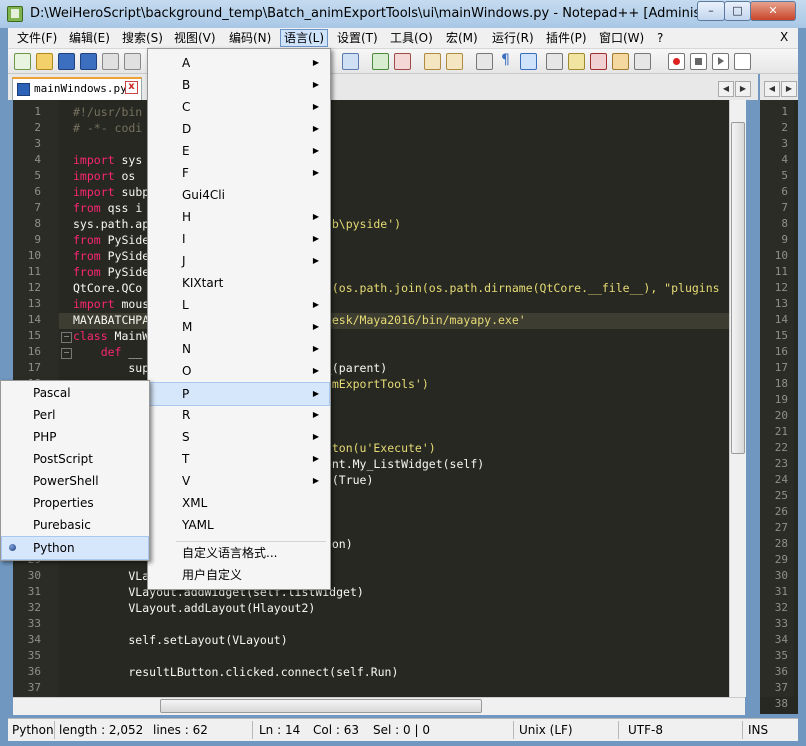 The height and width of the screenshot is (746, 806). Describe the element at coordinates (676, 61) in the screenshot. I see `record-macro-icon` at that location.